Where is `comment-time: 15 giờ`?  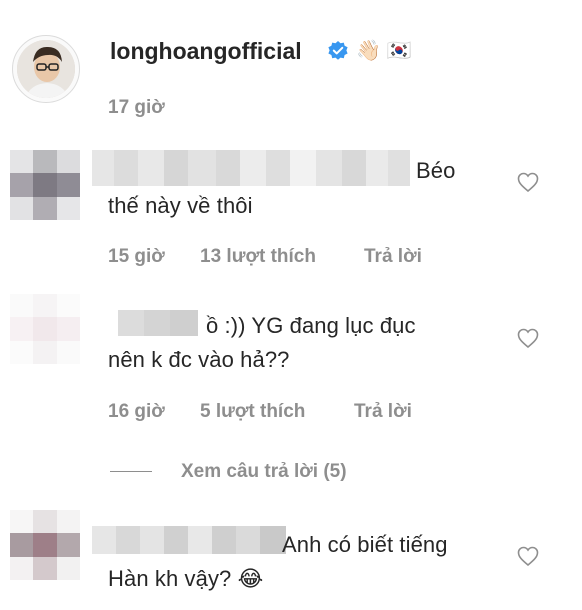
comment-time: 15 giờ is located at coordinates (136, 257).